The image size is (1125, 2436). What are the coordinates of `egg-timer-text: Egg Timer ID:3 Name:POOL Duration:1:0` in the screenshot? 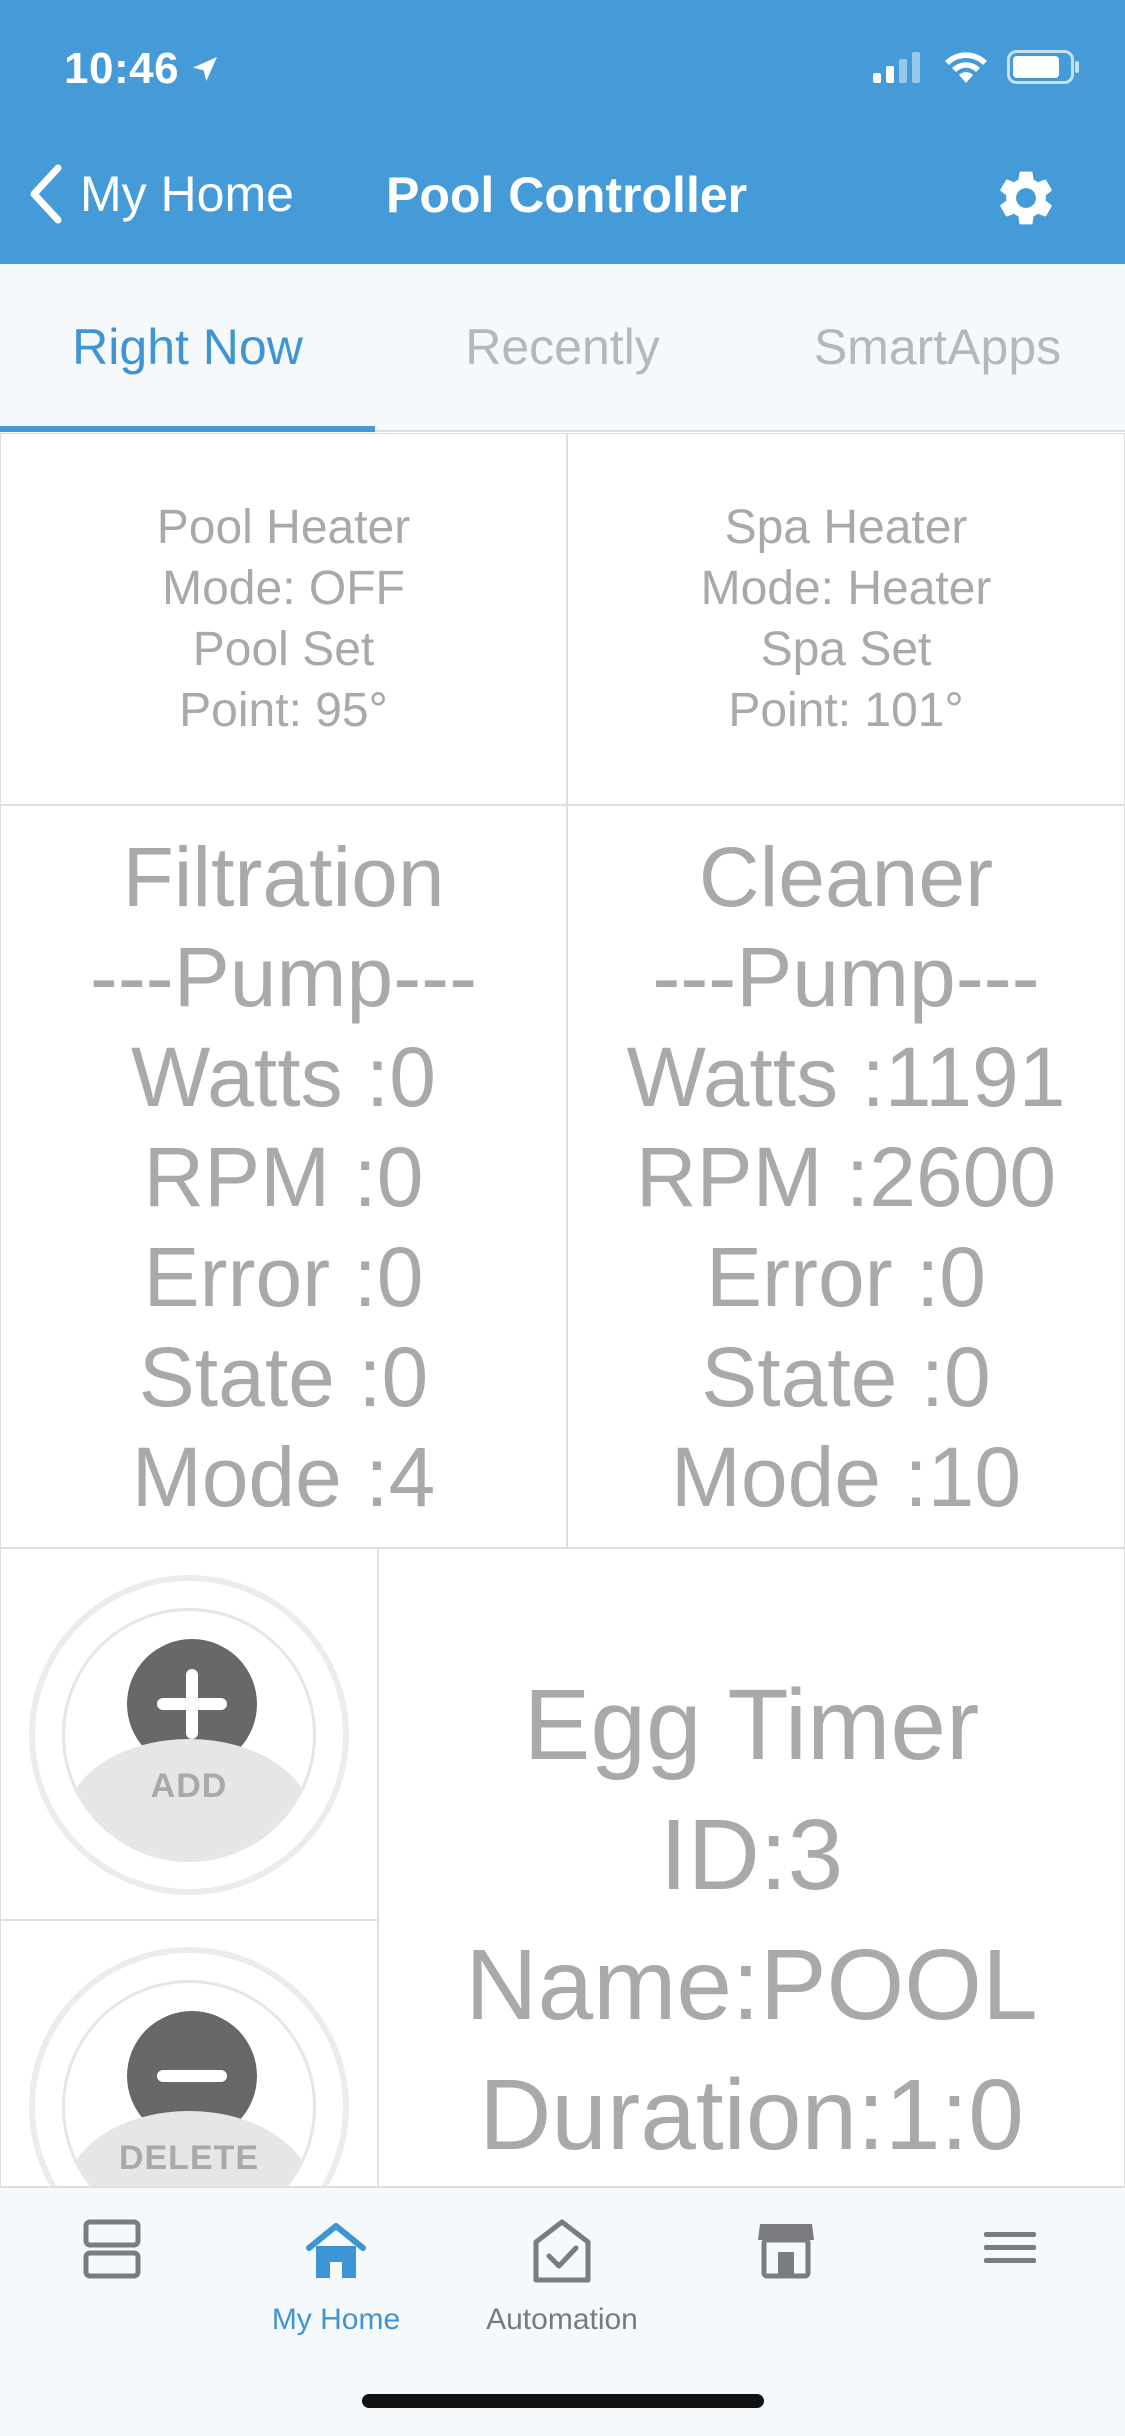 It's located at (751, 1920).